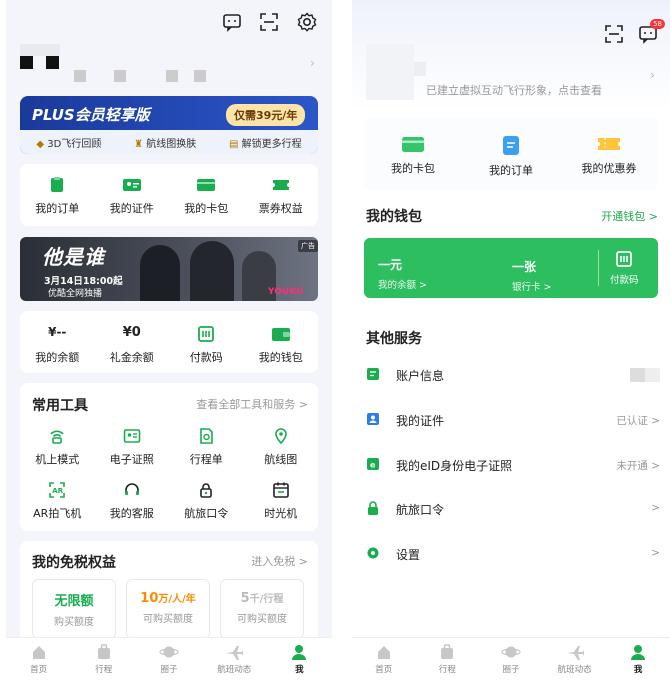 The height and width of the screenshot is (681, 670). What do you see at coordinates (57, 501) in the screenshot?
I see `tool-ar-plane: AR AR拍飞机` at bounding box center [57, 501].